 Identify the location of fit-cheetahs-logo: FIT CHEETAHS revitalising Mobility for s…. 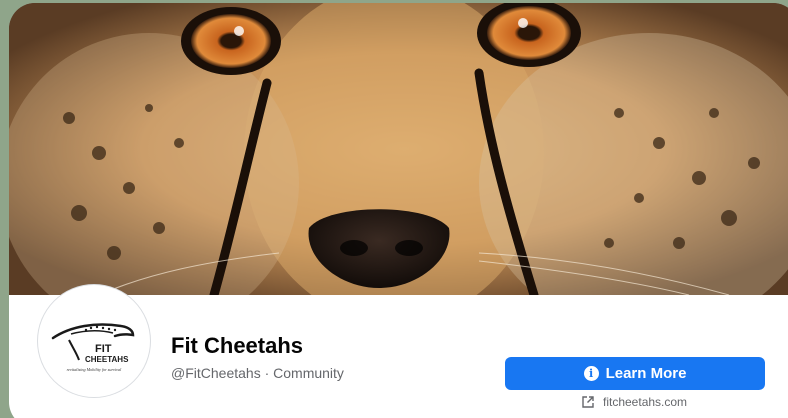
(93, 347).